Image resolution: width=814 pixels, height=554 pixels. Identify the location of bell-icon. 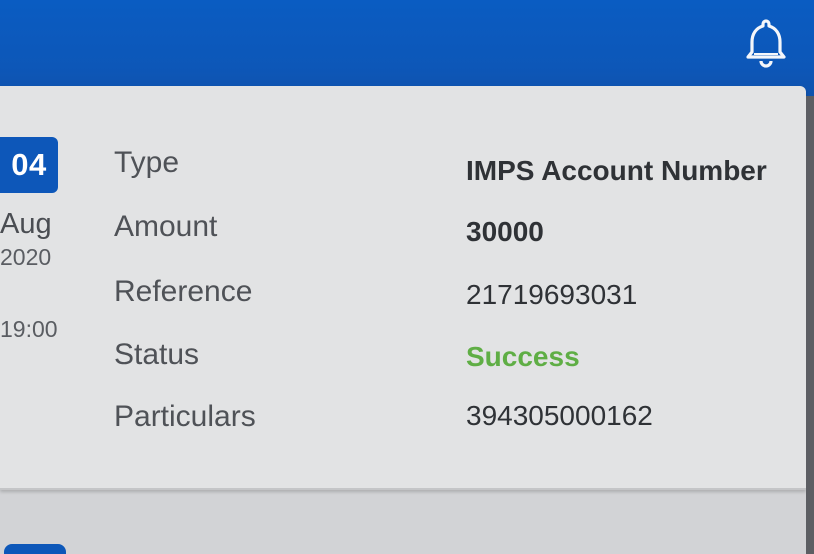
(766, 43).